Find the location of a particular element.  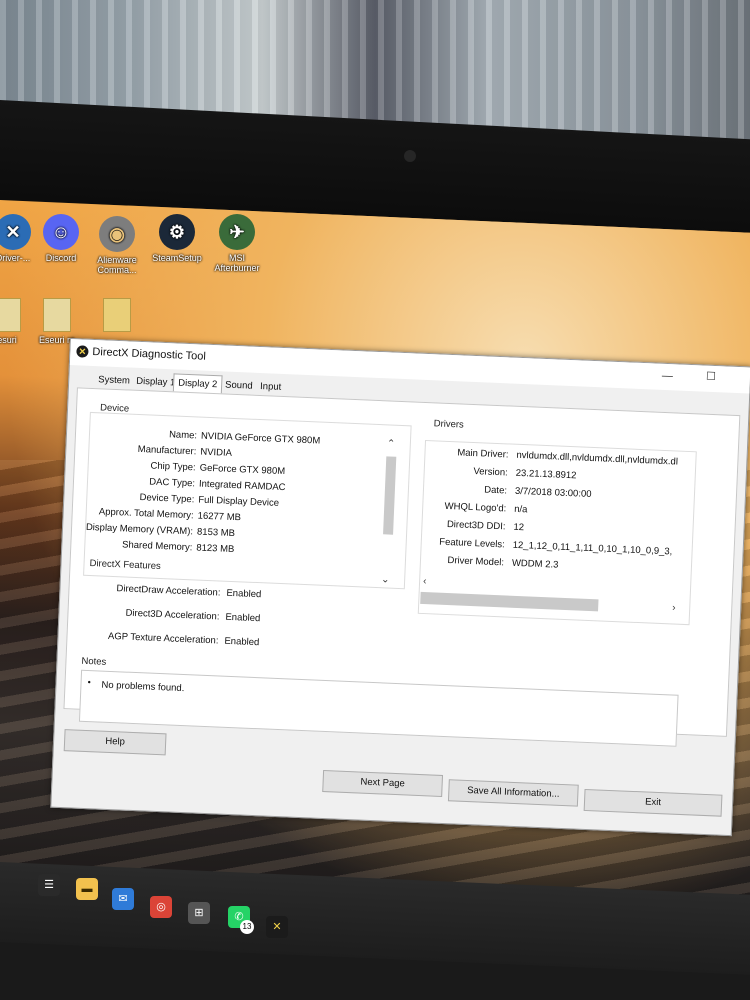

dxdiag-icon: ✕ is located at coordinates (82, 351).